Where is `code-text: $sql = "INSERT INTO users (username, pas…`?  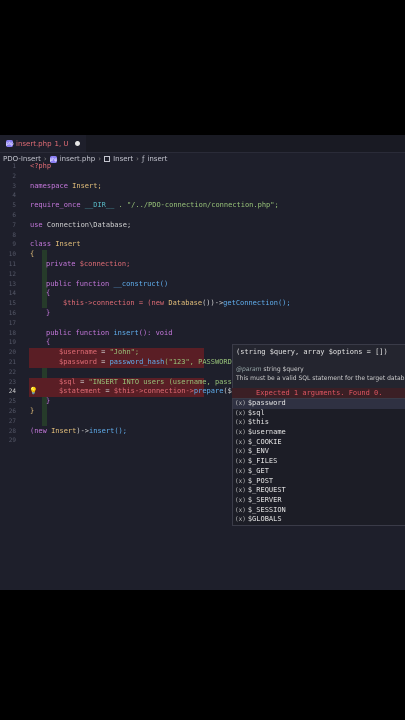 code-text: $sql = "INSERT INTO users (username, pas… is located at coordinates (145, 381).